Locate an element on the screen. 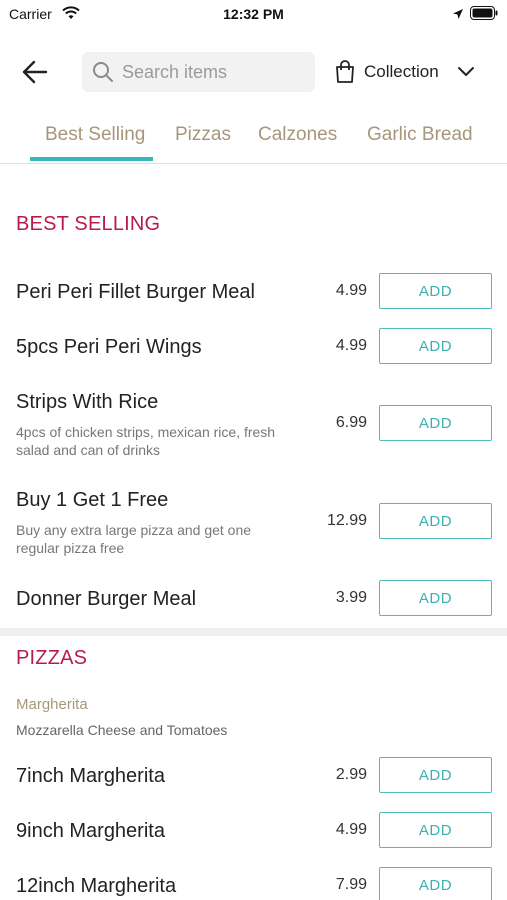  item-price: 2.99 is located at coordinates (351, 774).